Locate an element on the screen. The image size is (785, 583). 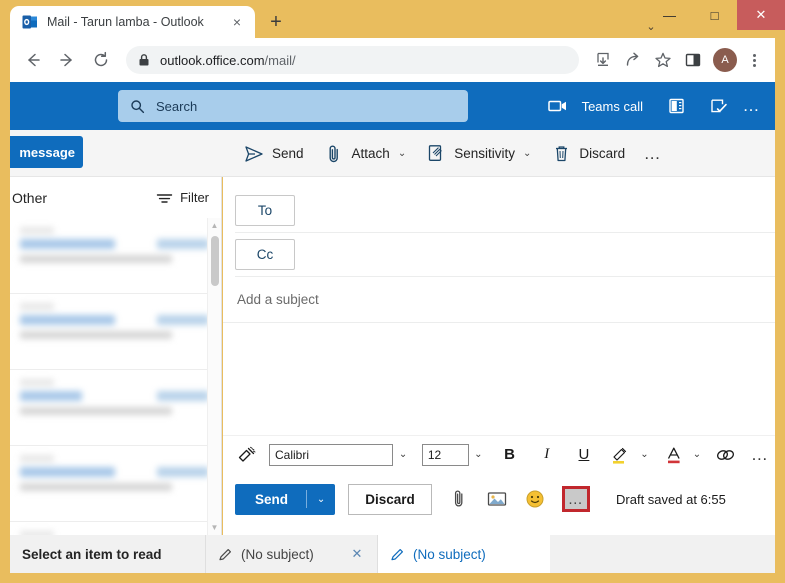
compose-action-row: Send ⌄ Discard … Draft saved at 6:55 is located at coordinates (499, 499).